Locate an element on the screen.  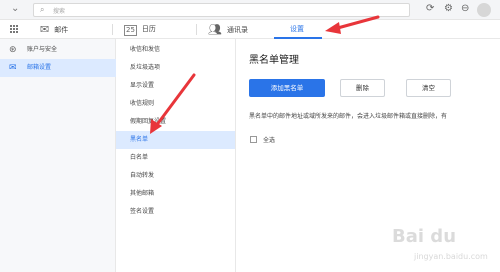
menu-item-other-mailbox: 其他邮箱 is located at coordinates (175, 194).